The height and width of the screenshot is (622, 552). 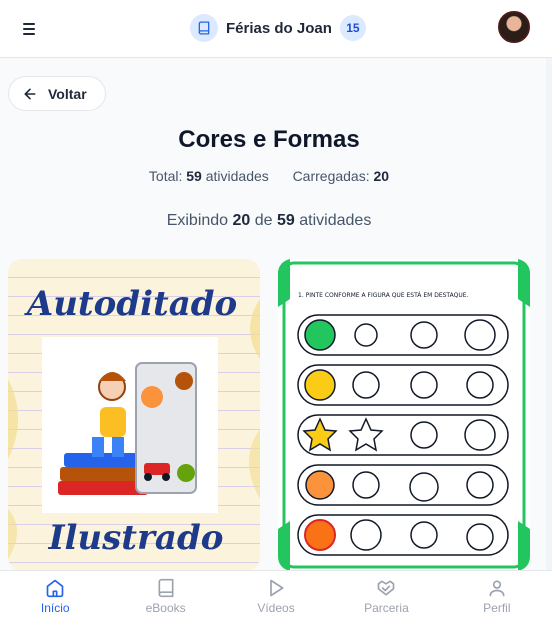 I want to click on nav-parceria: Parceria, so click(x=386, y=596).